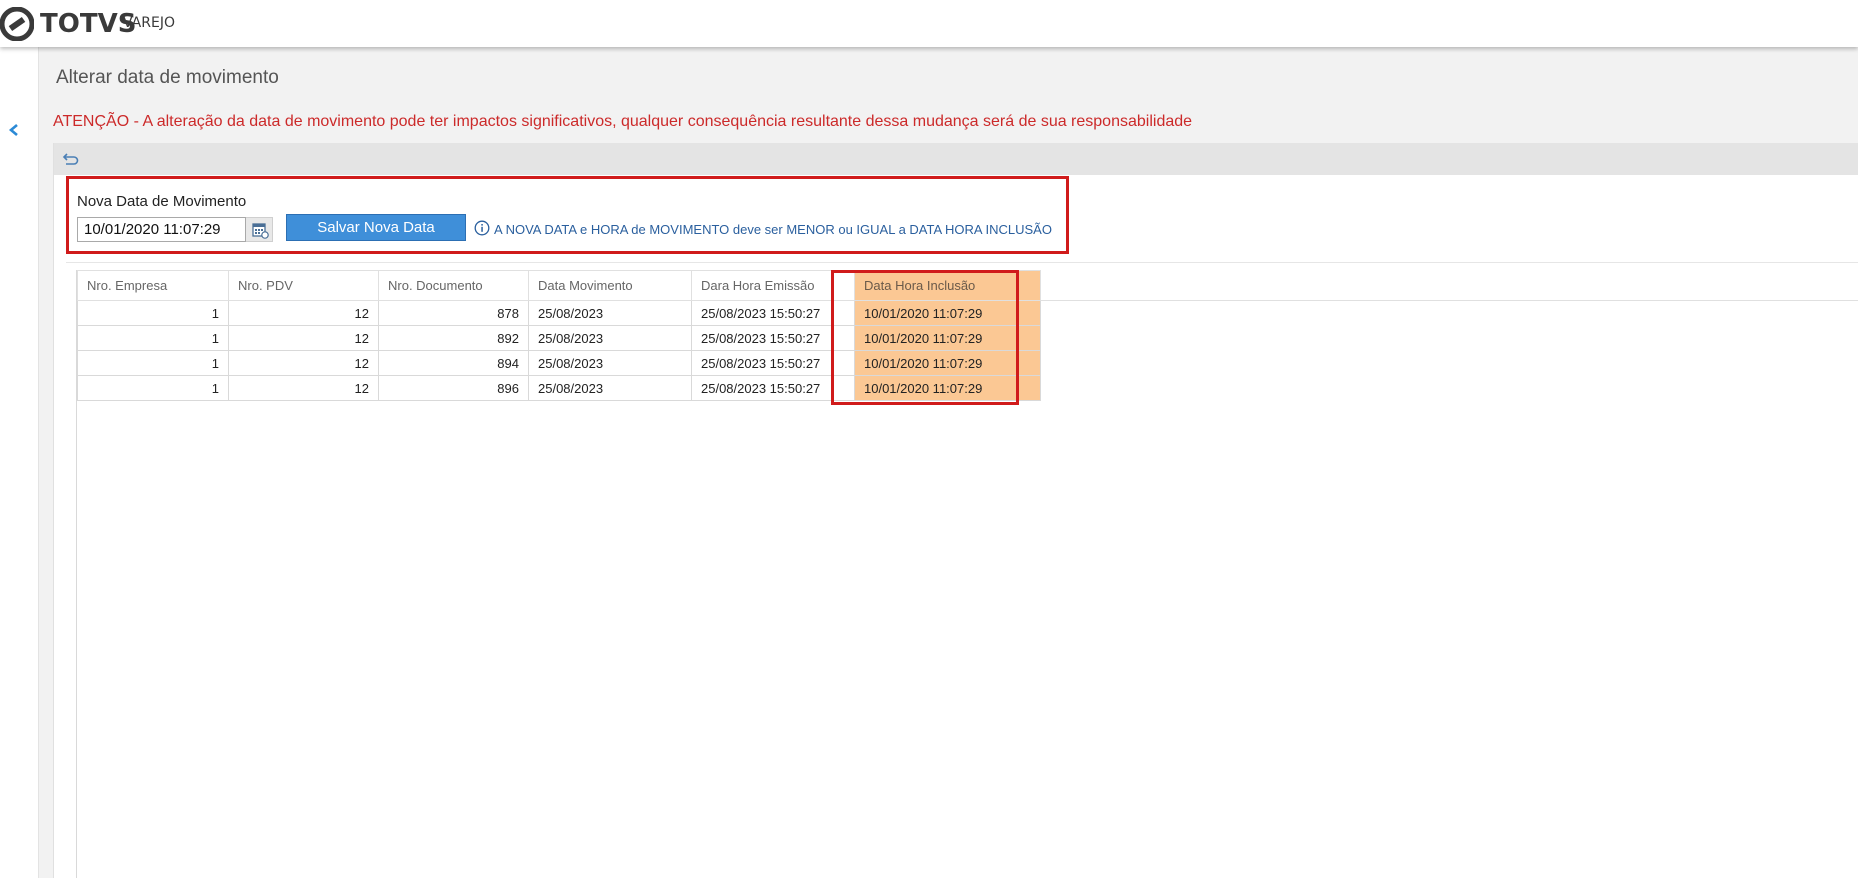 Image resolution: width=1858 pixels, height=878 pixels. I want to click on column-header-emission-datetime: Dara Hora Emissão, so click(773, 285).